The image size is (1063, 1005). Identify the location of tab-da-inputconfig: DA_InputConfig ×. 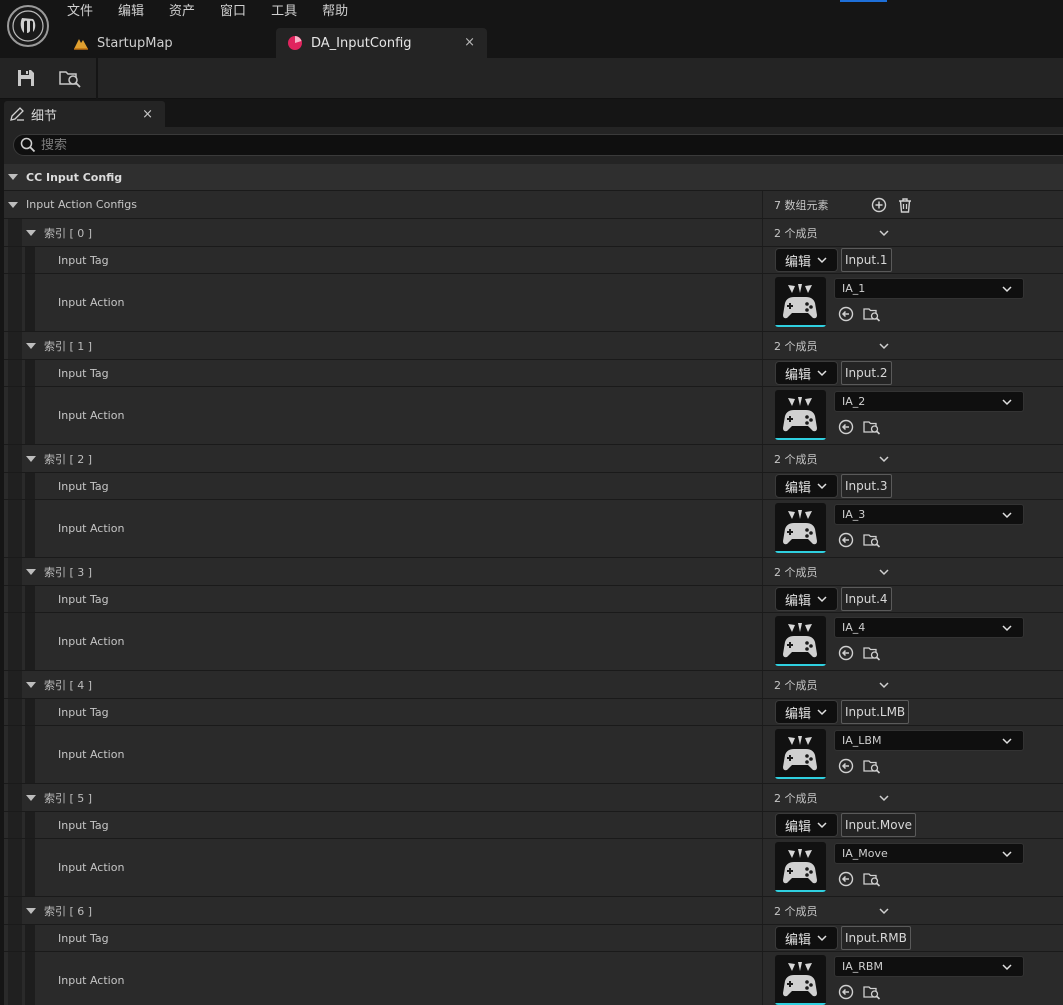
(381, 43).